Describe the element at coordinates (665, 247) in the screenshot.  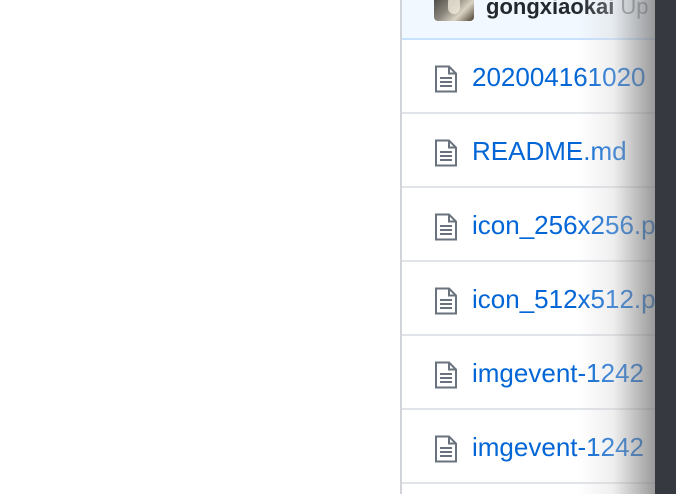
I see `dark-sidebar-edge` at that location.